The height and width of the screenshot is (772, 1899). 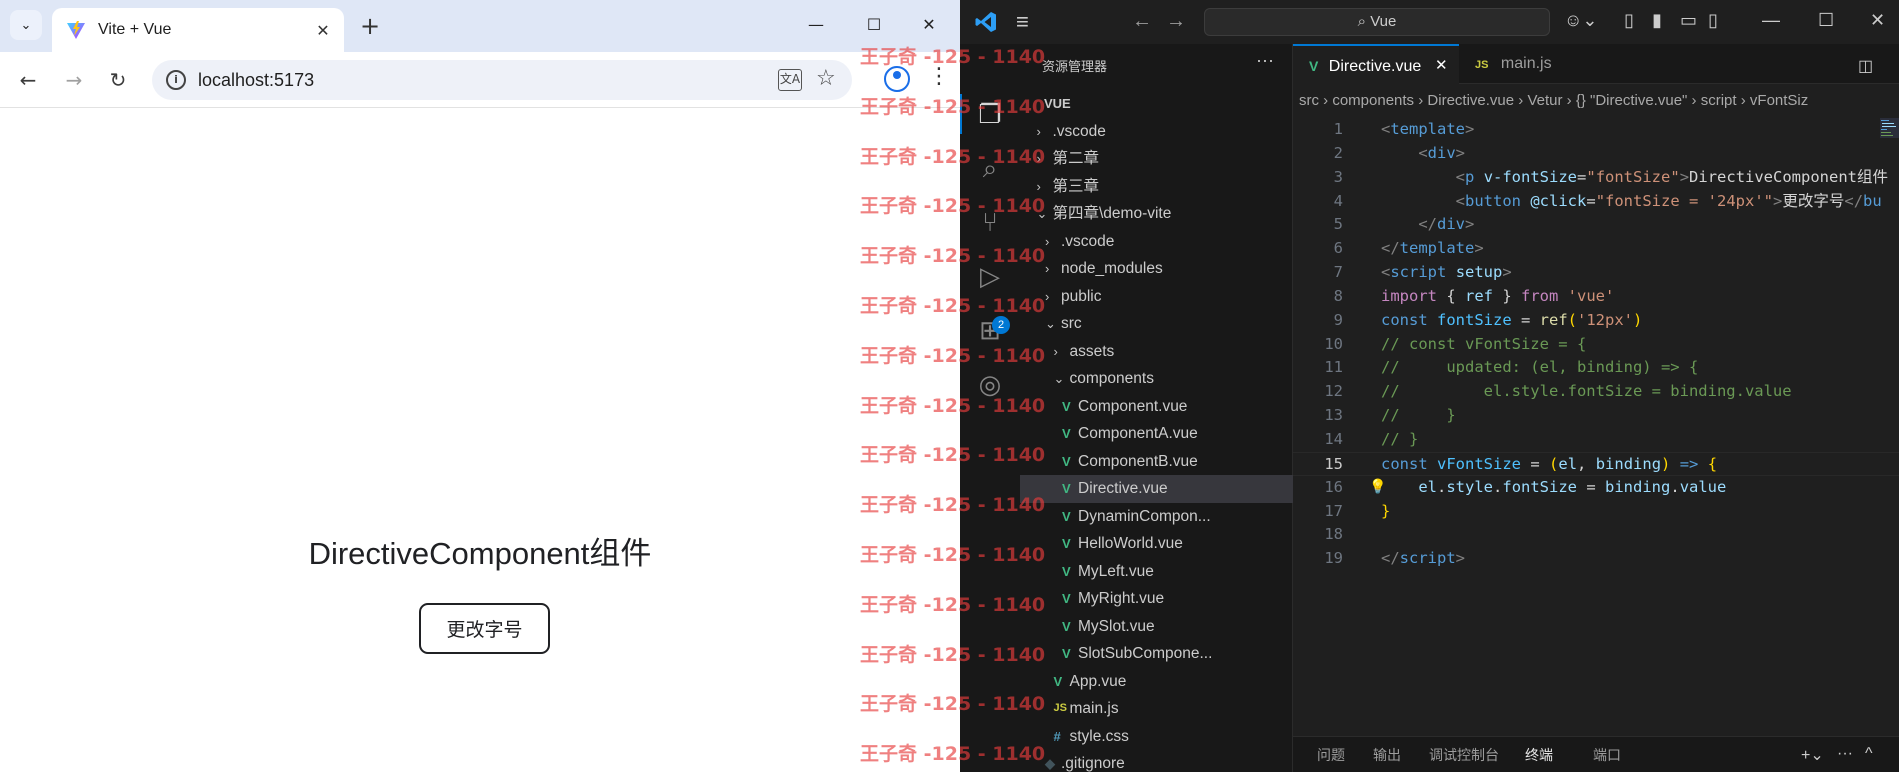 I want to click on translate-icon: 文A, so click(x=790, y=80).